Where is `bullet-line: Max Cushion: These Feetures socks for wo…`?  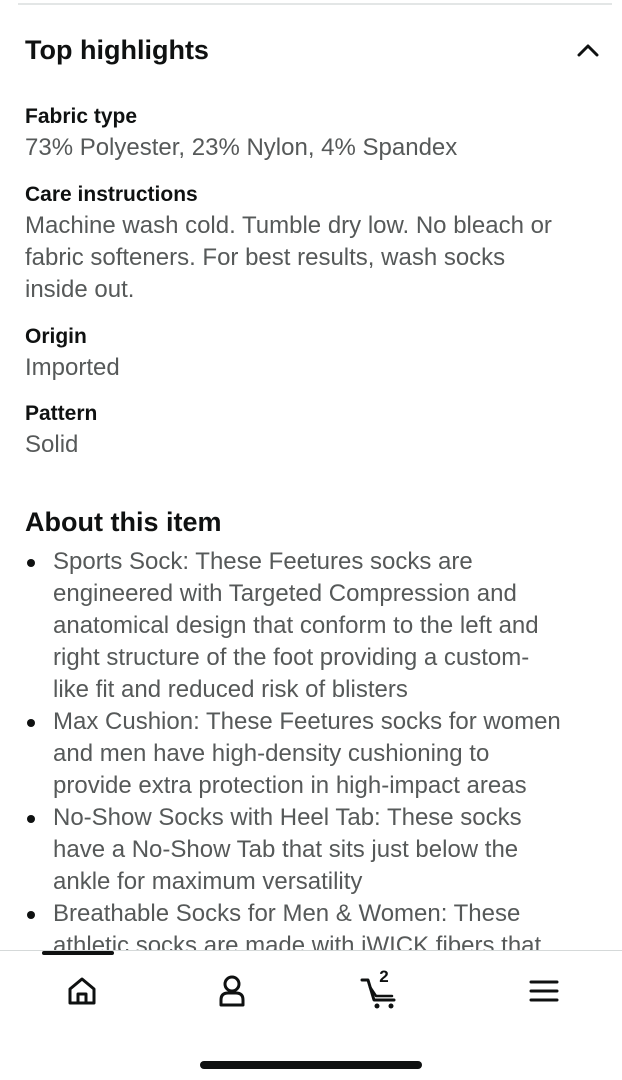
bullet-line: Max Cushion: These Feetures socks for wo… is located at coordinates (307, 721).